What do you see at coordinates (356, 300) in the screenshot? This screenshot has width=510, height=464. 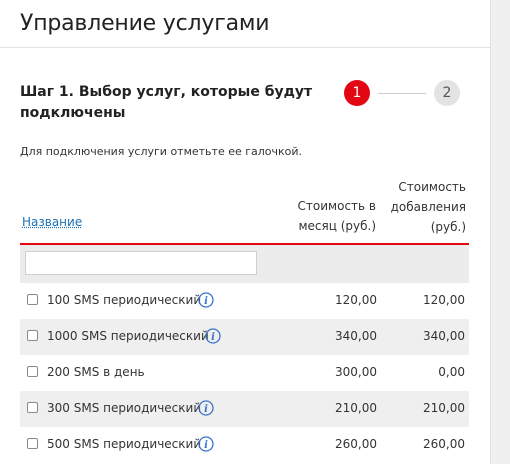 I see `monthly-cost: 120,00` at bounding box center [356, 300].